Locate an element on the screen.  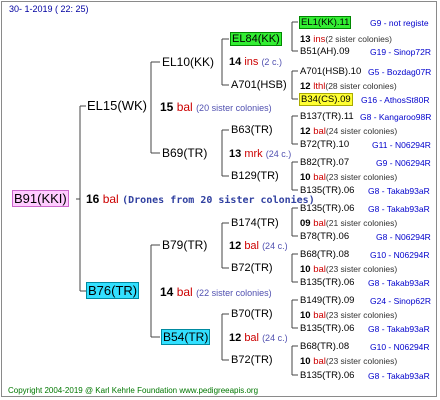
gen3-name: B129(TR) is located at coordinates (255, 176).